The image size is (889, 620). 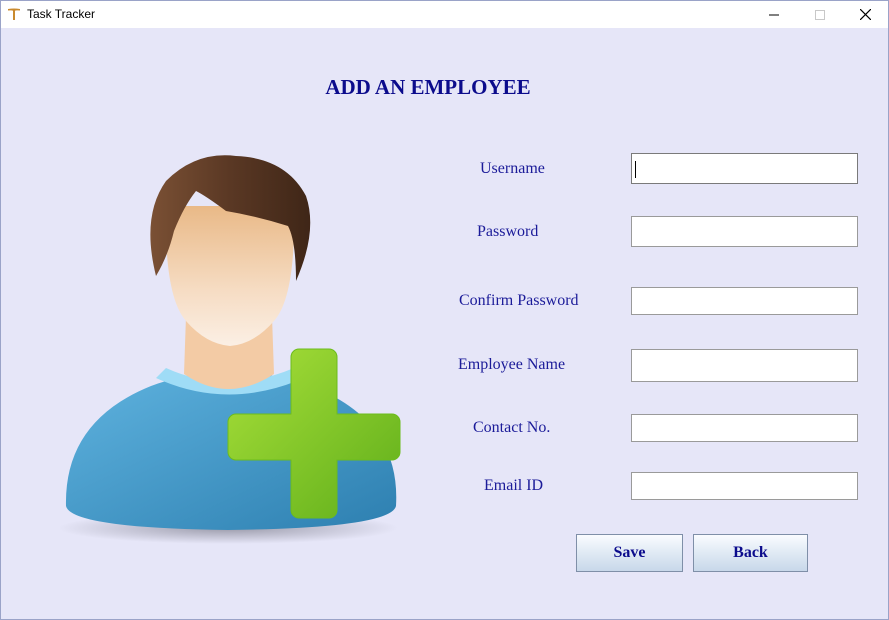 I want to click on username-input, so click(x=744, y=168).